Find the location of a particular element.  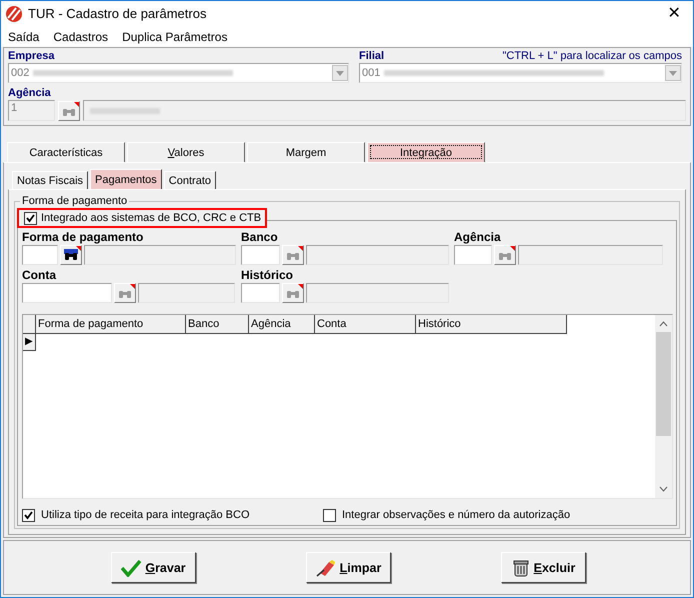

lookup-button is located at coordinates (71, 255).